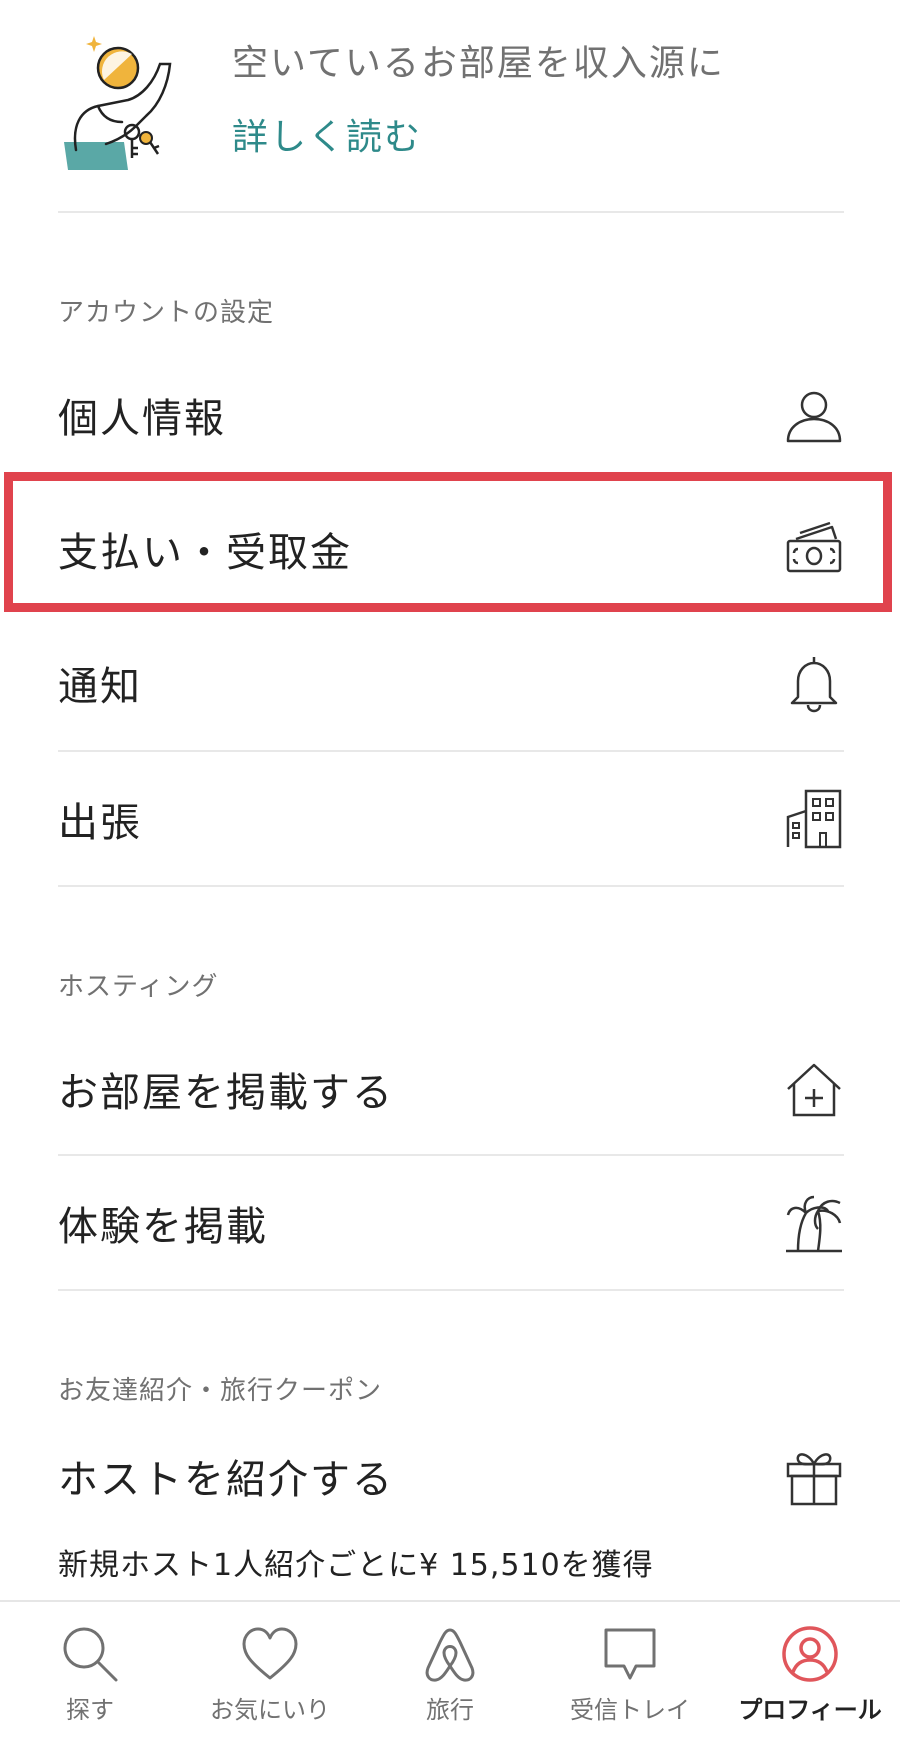 The width and height of the screenshot is (900, 1740). I want to click on gift-icon, so click(814, 1476).